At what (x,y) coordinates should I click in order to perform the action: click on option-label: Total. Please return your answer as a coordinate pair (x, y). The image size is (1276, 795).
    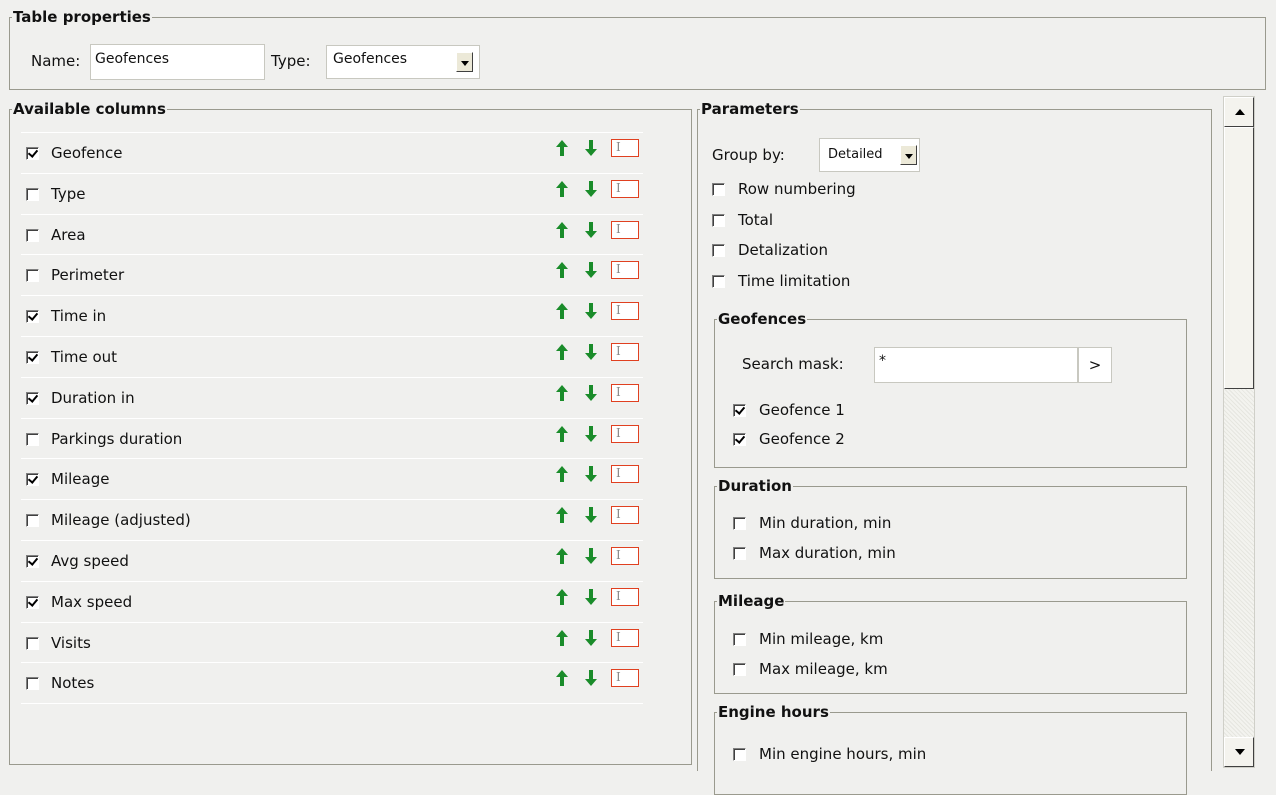
    Looking at the image, I should click on (756, 219).